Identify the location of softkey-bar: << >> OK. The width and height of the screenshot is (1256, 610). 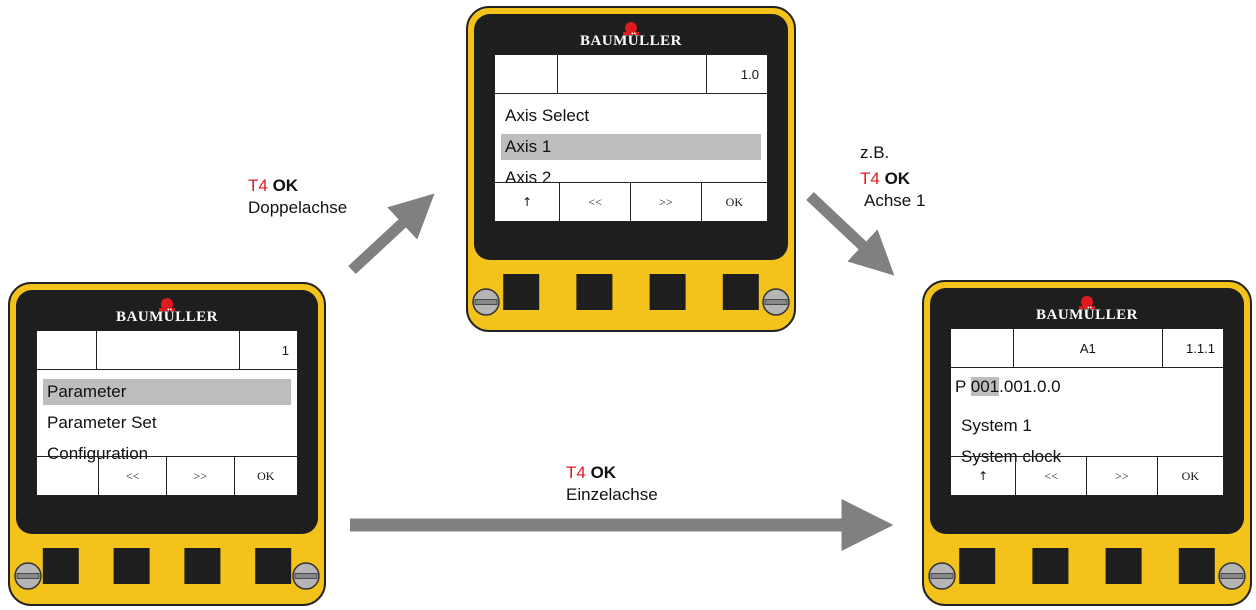
(167, 475).